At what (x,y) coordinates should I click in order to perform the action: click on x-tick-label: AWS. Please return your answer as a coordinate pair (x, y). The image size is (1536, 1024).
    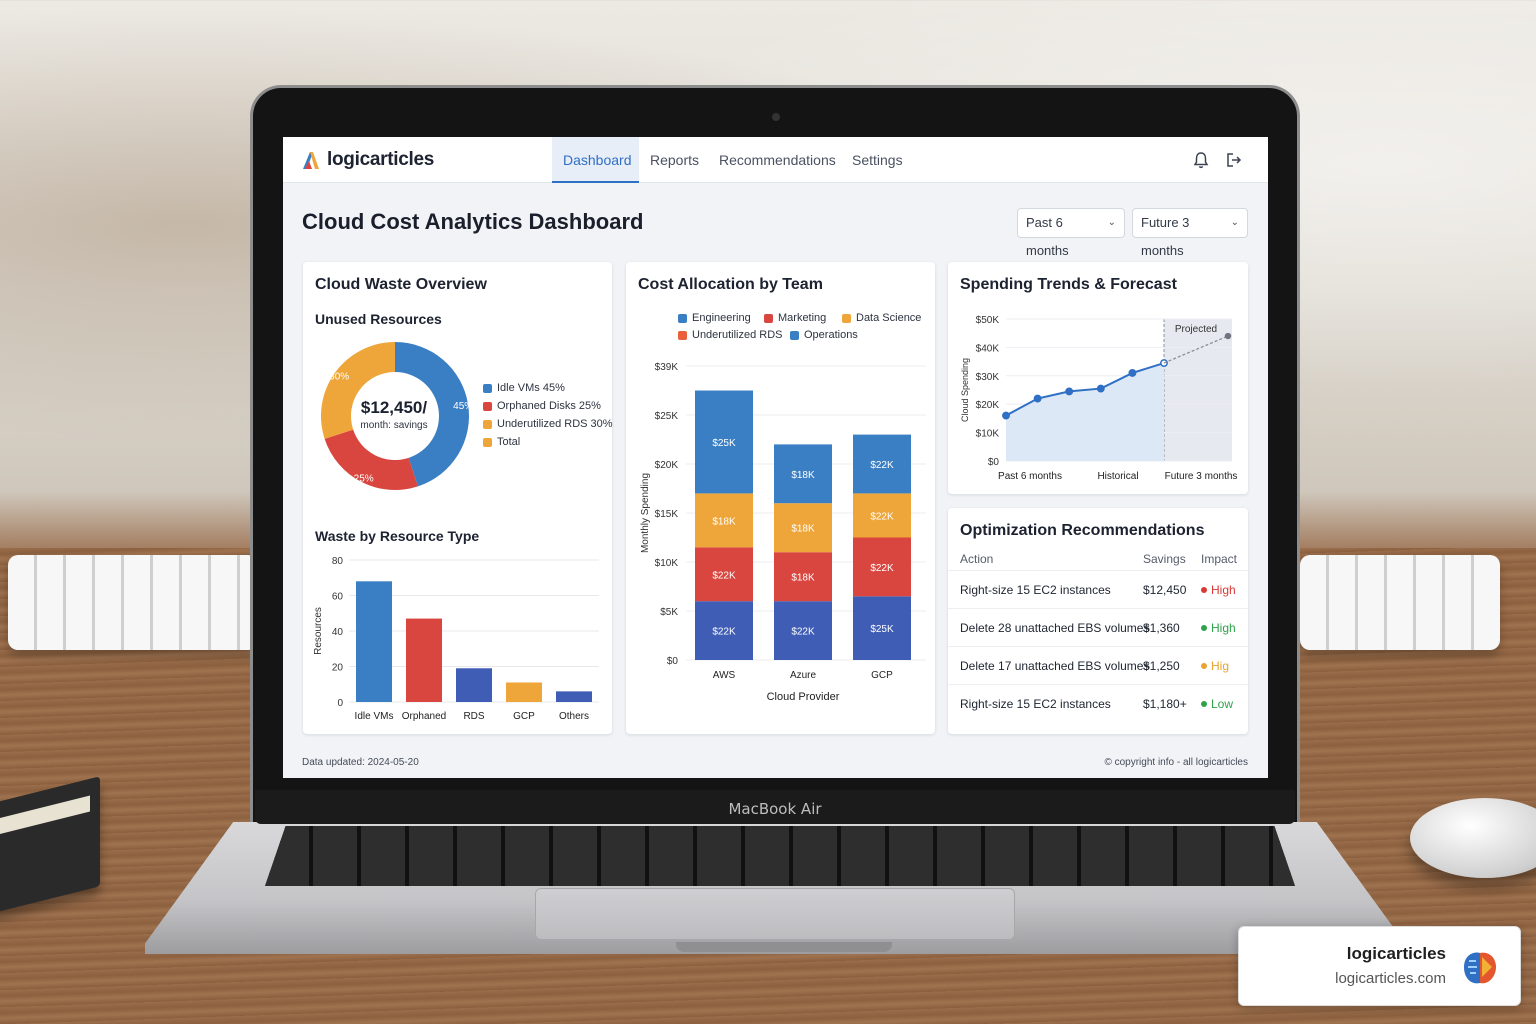
    Looking at the image, I should click on (724, 675).